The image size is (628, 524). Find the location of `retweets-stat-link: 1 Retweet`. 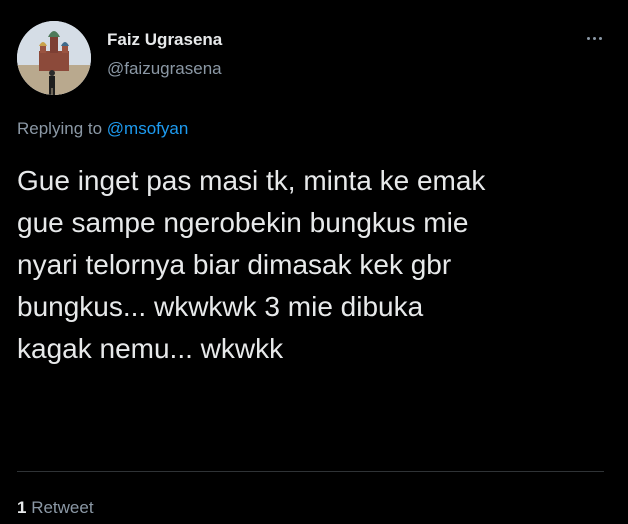

retweets-stat-link: 1 Retweet is located at coordinates (55, 508).